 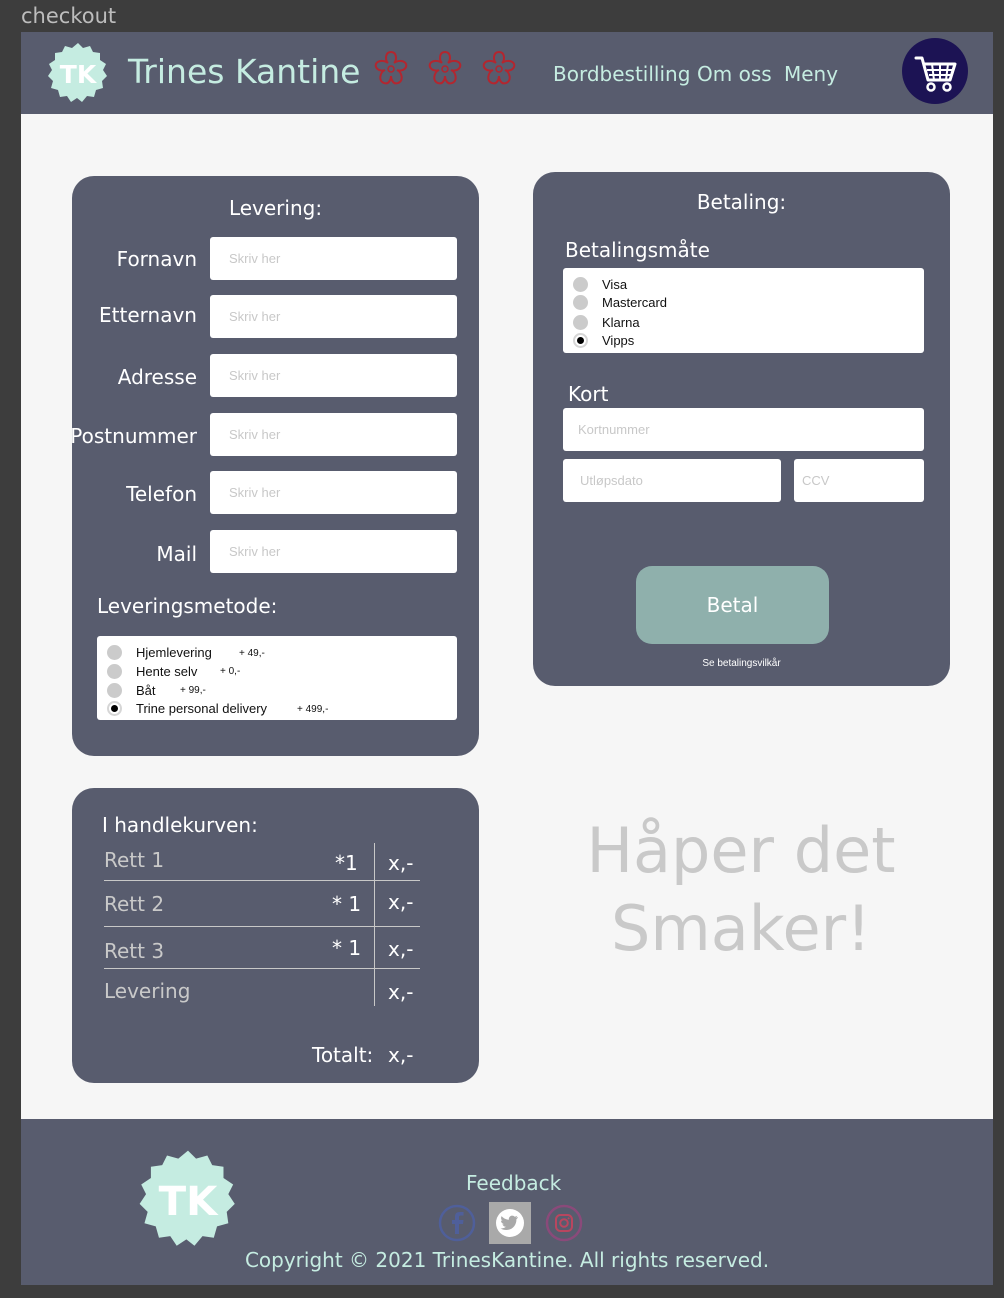 What do you see at coordinates (180, 825) in the screenshot?
I see `cart-title: I handlekurven:` at bounding box center [180, 825].